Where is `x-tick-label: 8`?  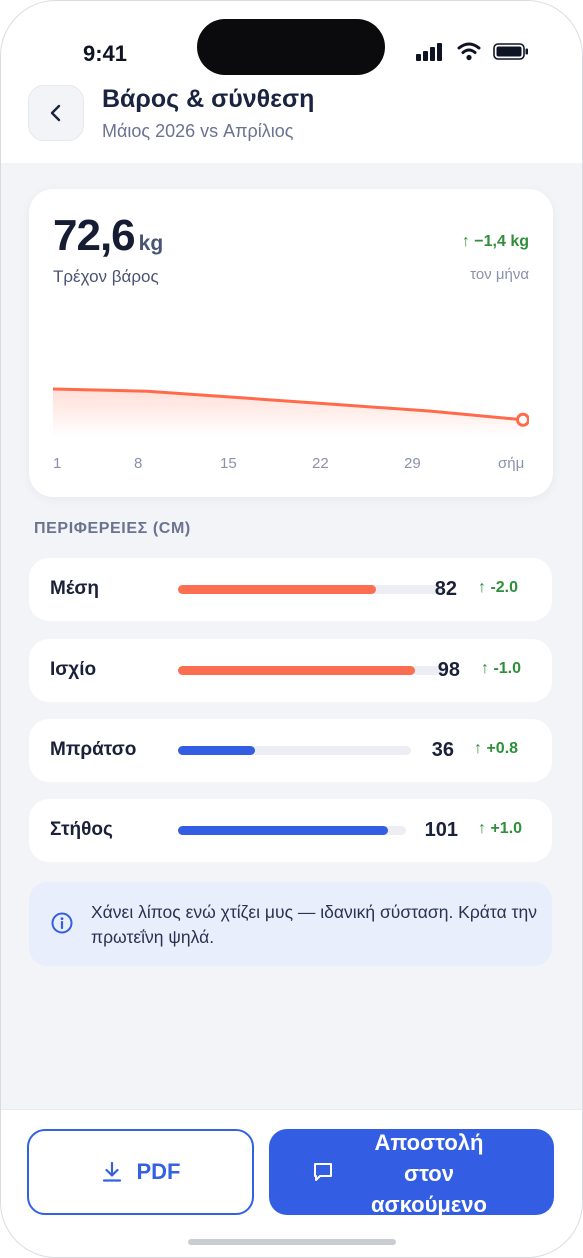
x-tick-label: 8 is located at coordinates (138, 463).